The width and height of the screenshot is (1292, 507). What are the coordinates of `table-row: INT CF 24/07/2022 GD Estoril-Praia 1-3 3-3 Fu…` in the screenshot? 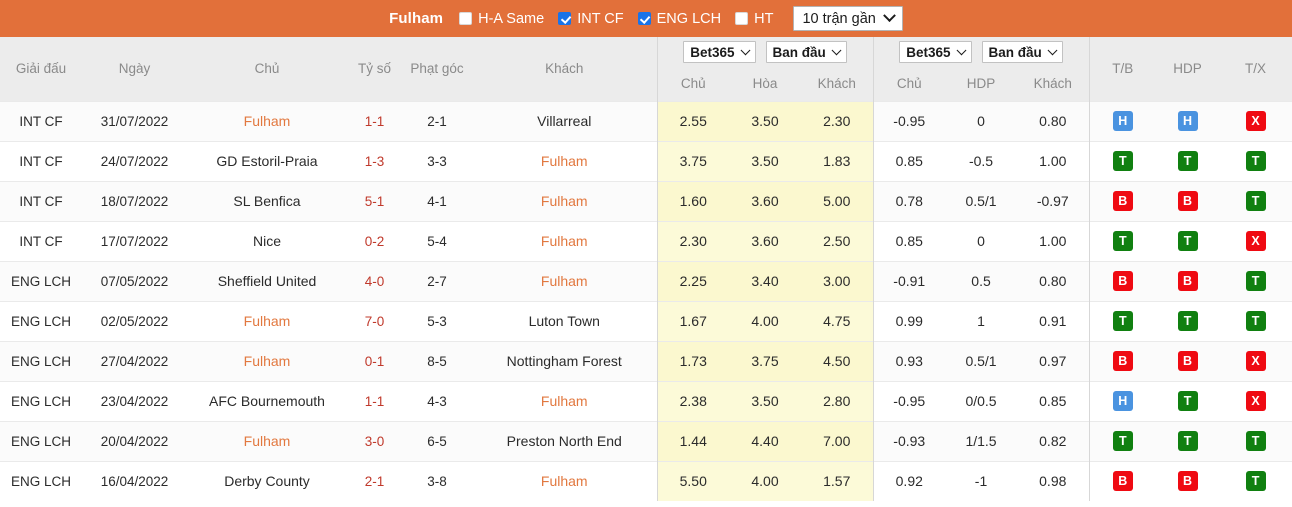 It's located at (646, 160).